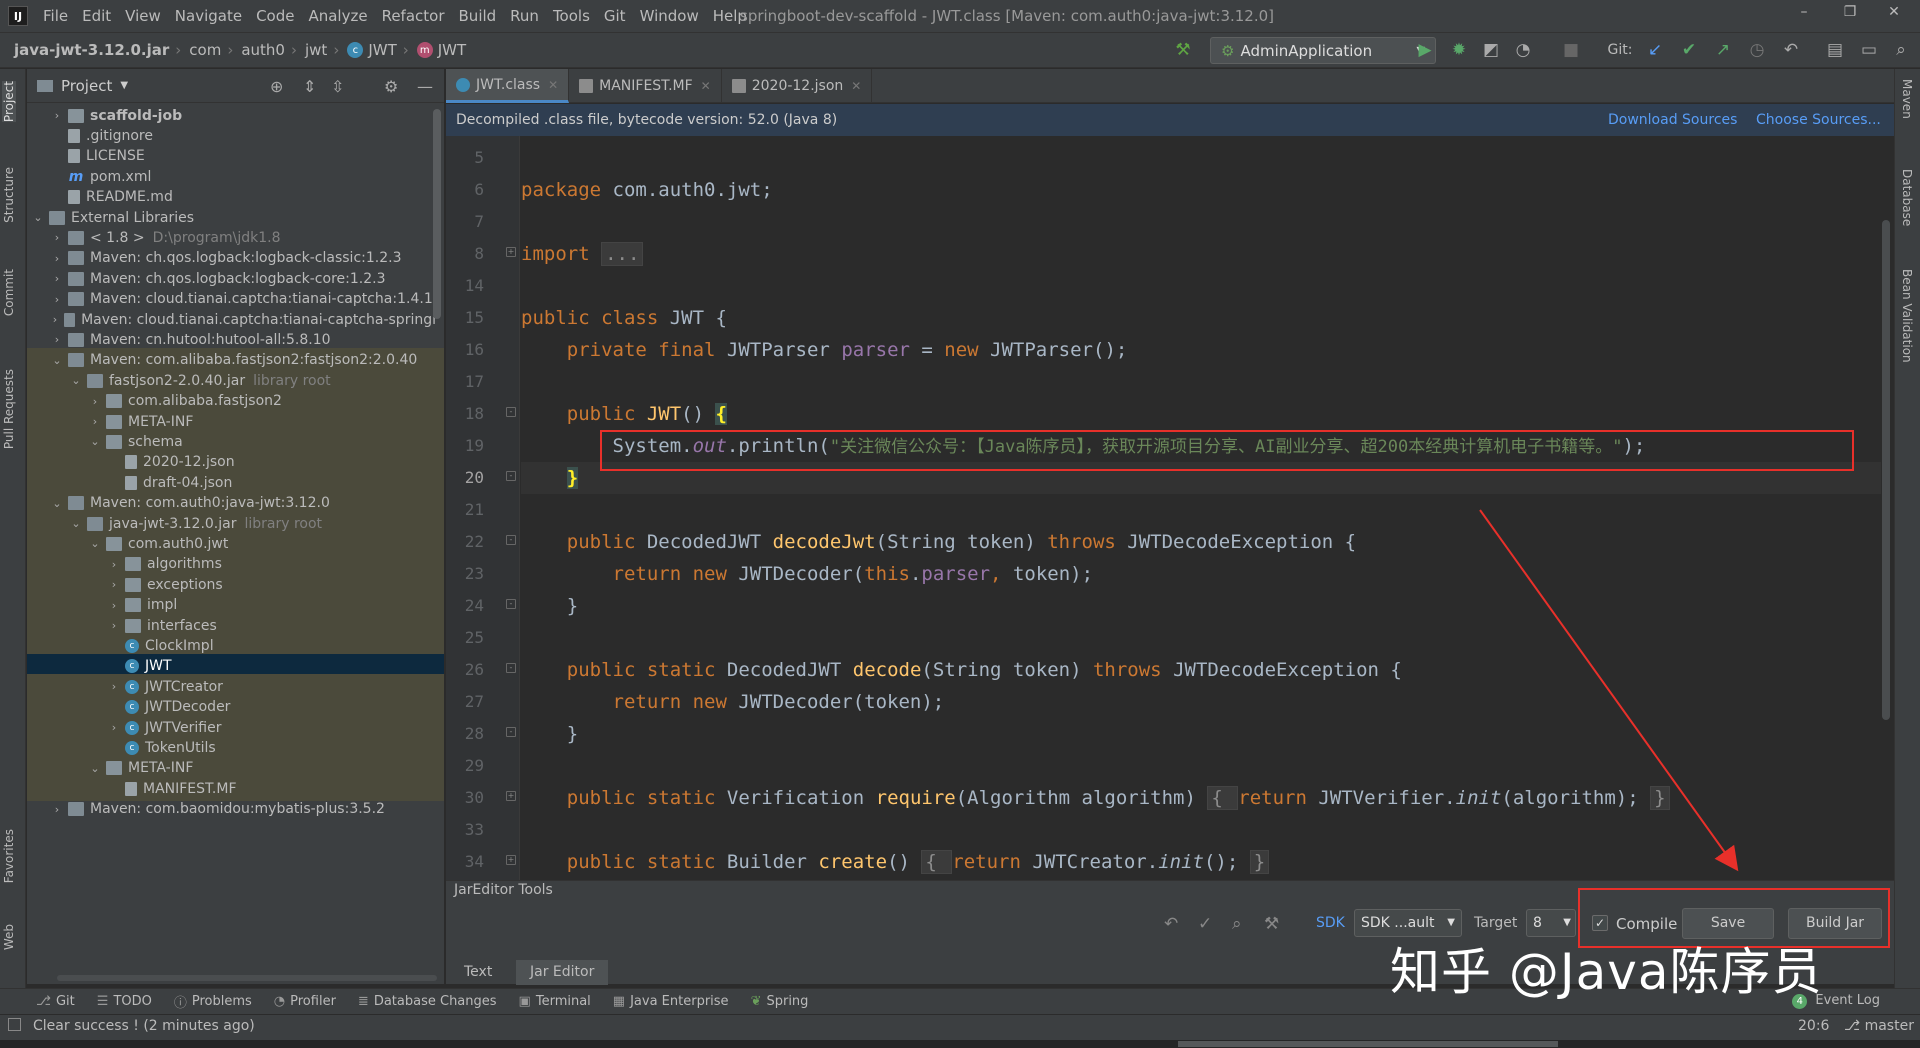  I want to click on stop-icon: ■, so click(1571, 50).